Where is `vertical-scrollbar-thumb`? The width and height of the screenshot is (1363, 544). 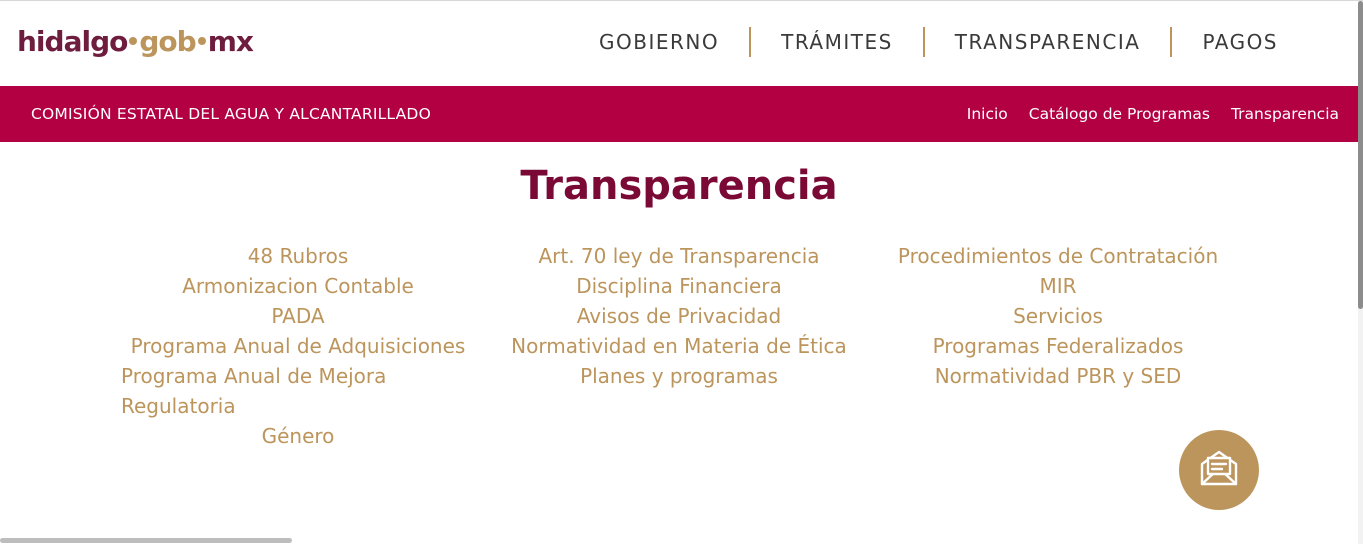 vertical-scrollbar-thumb is located at coordinates (1360, 155).